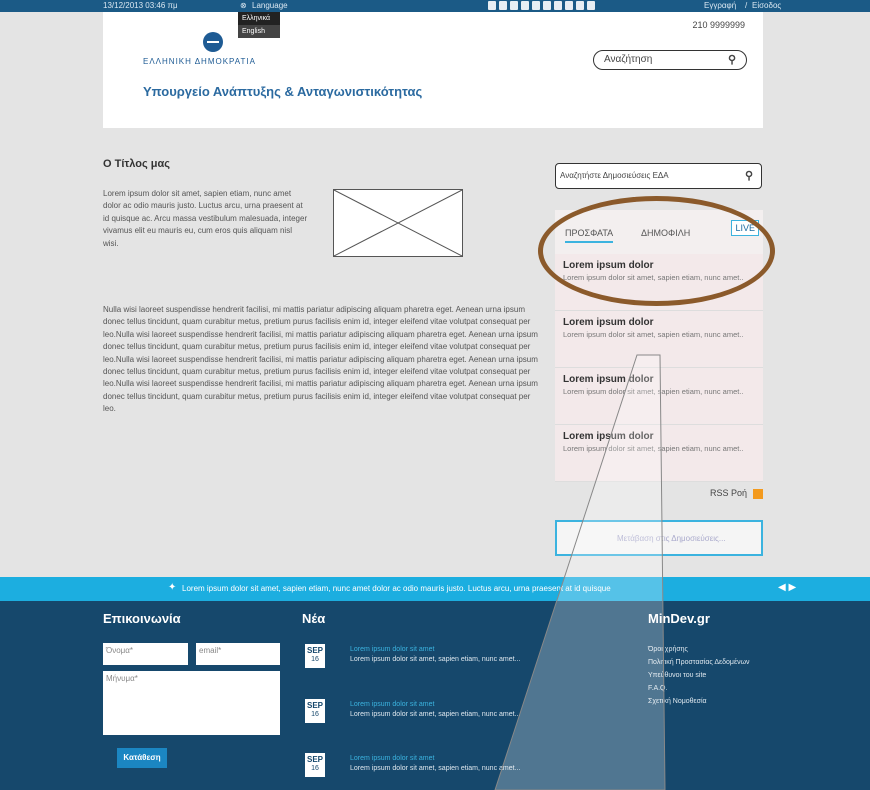 The image size is (870, 790). I want to click on search-input: Αναζήτηση ⚲, so click(670, 60).